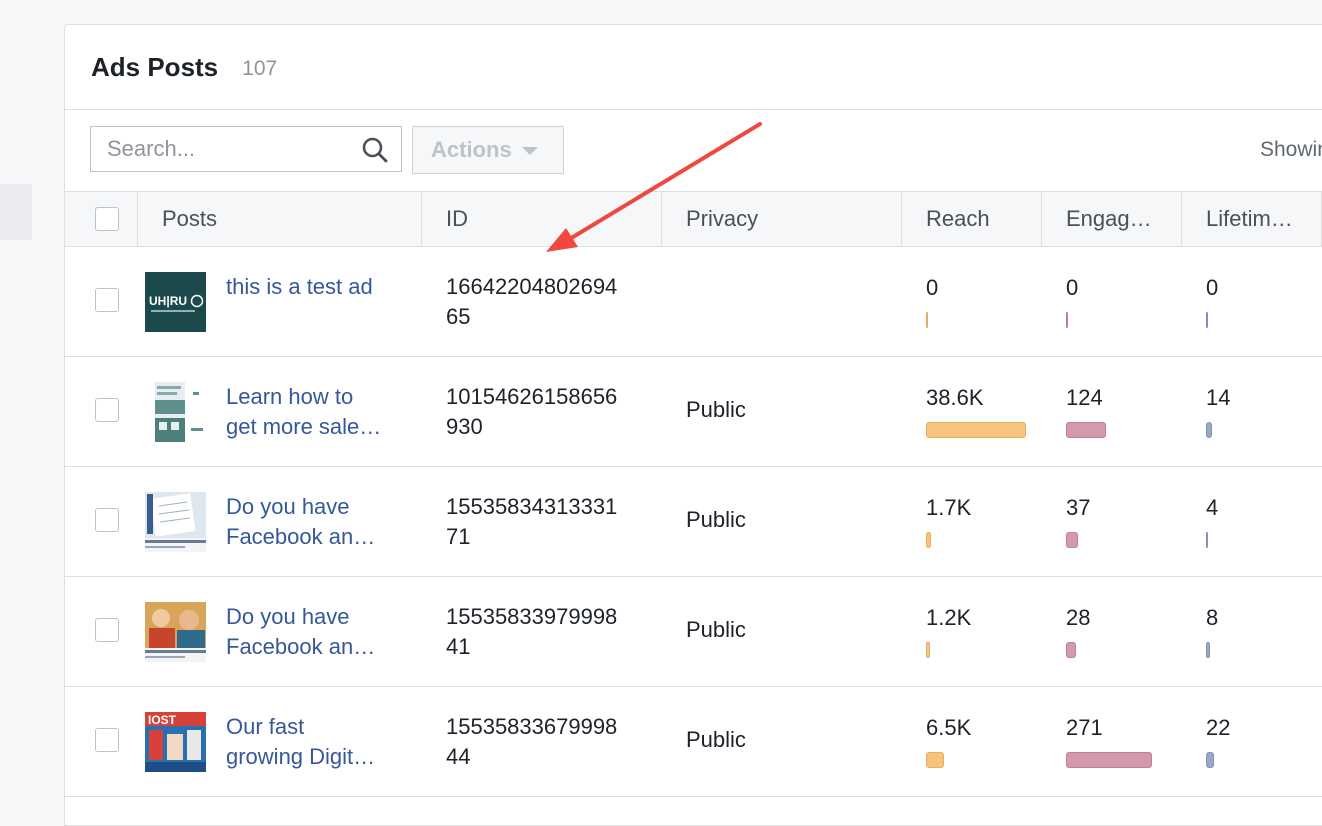  What do you see at coordinates (531, 412) in the screenshot?
I see `post-id: 10154626158656 930` at bounding box center [531, 412].